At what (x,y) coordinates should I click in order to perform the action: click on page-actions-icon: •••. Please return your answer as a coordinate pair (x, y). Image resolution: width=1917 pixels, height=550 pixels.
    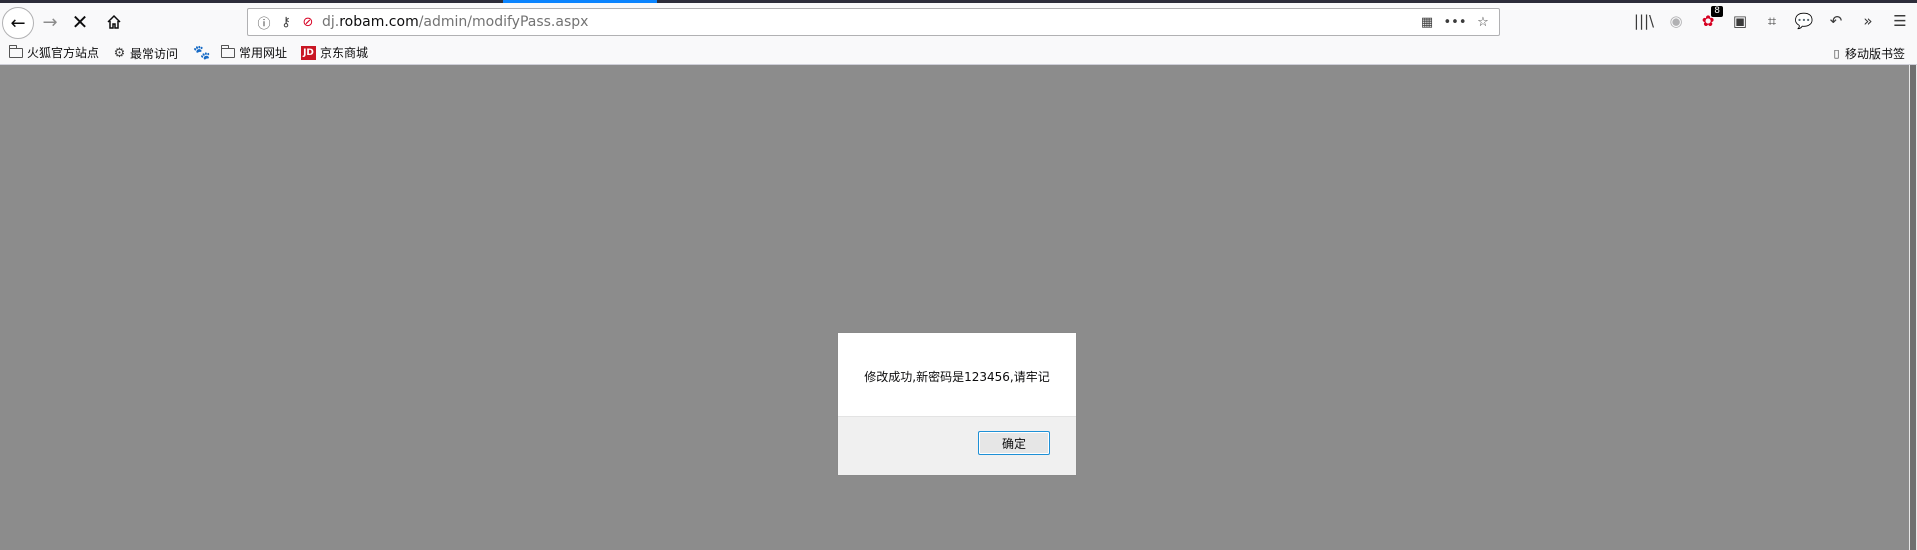
    Looking at the image, I should click on (1455, 22).